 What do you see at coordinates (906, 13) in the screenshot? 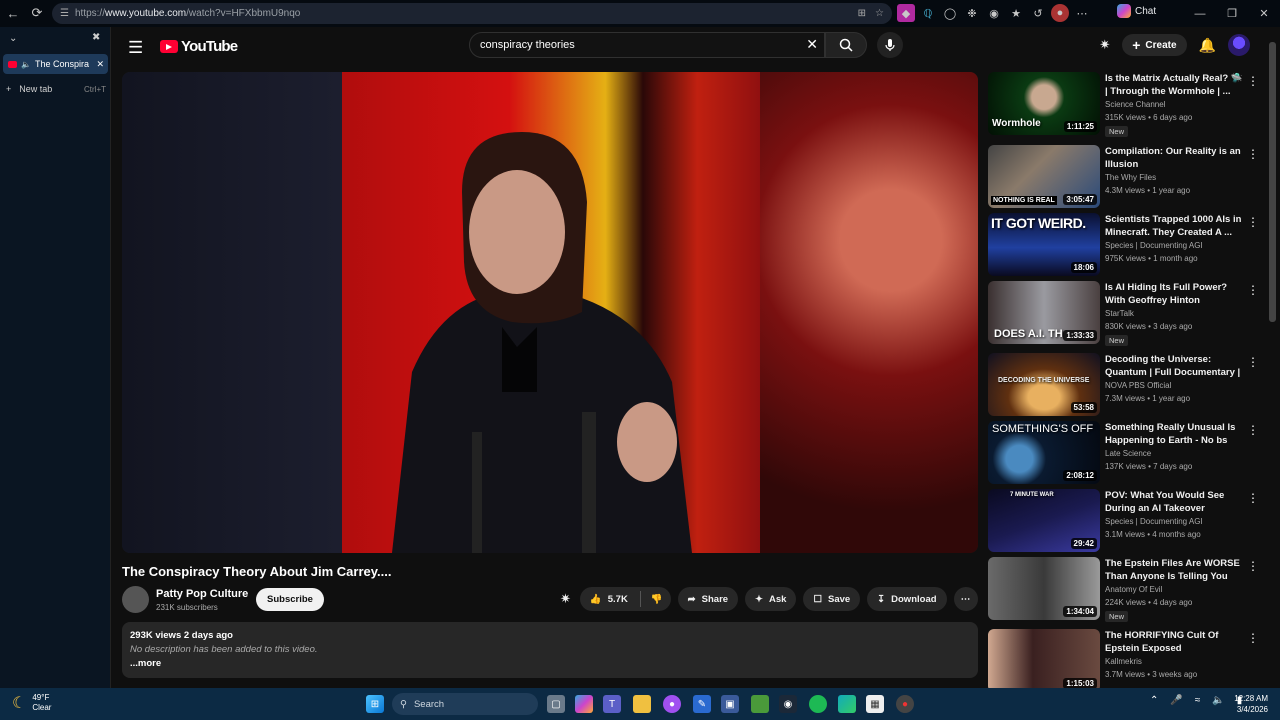
I see `extension-1-icon: ◆` at bounding box center [906, 13].